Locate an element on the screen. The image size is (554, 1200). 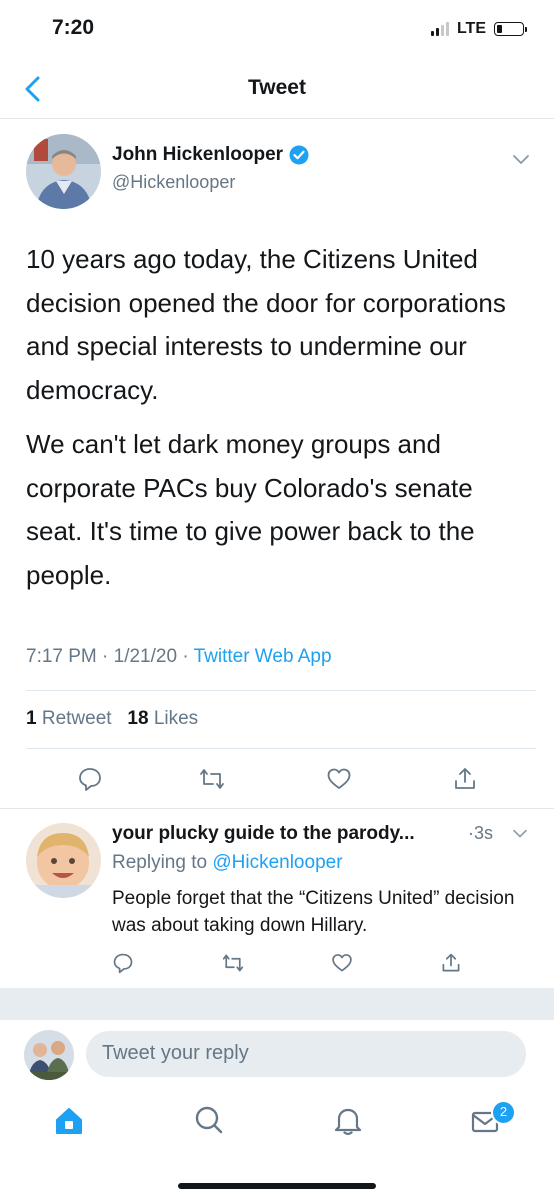
search-icon is located at coordinates (209, 1120).